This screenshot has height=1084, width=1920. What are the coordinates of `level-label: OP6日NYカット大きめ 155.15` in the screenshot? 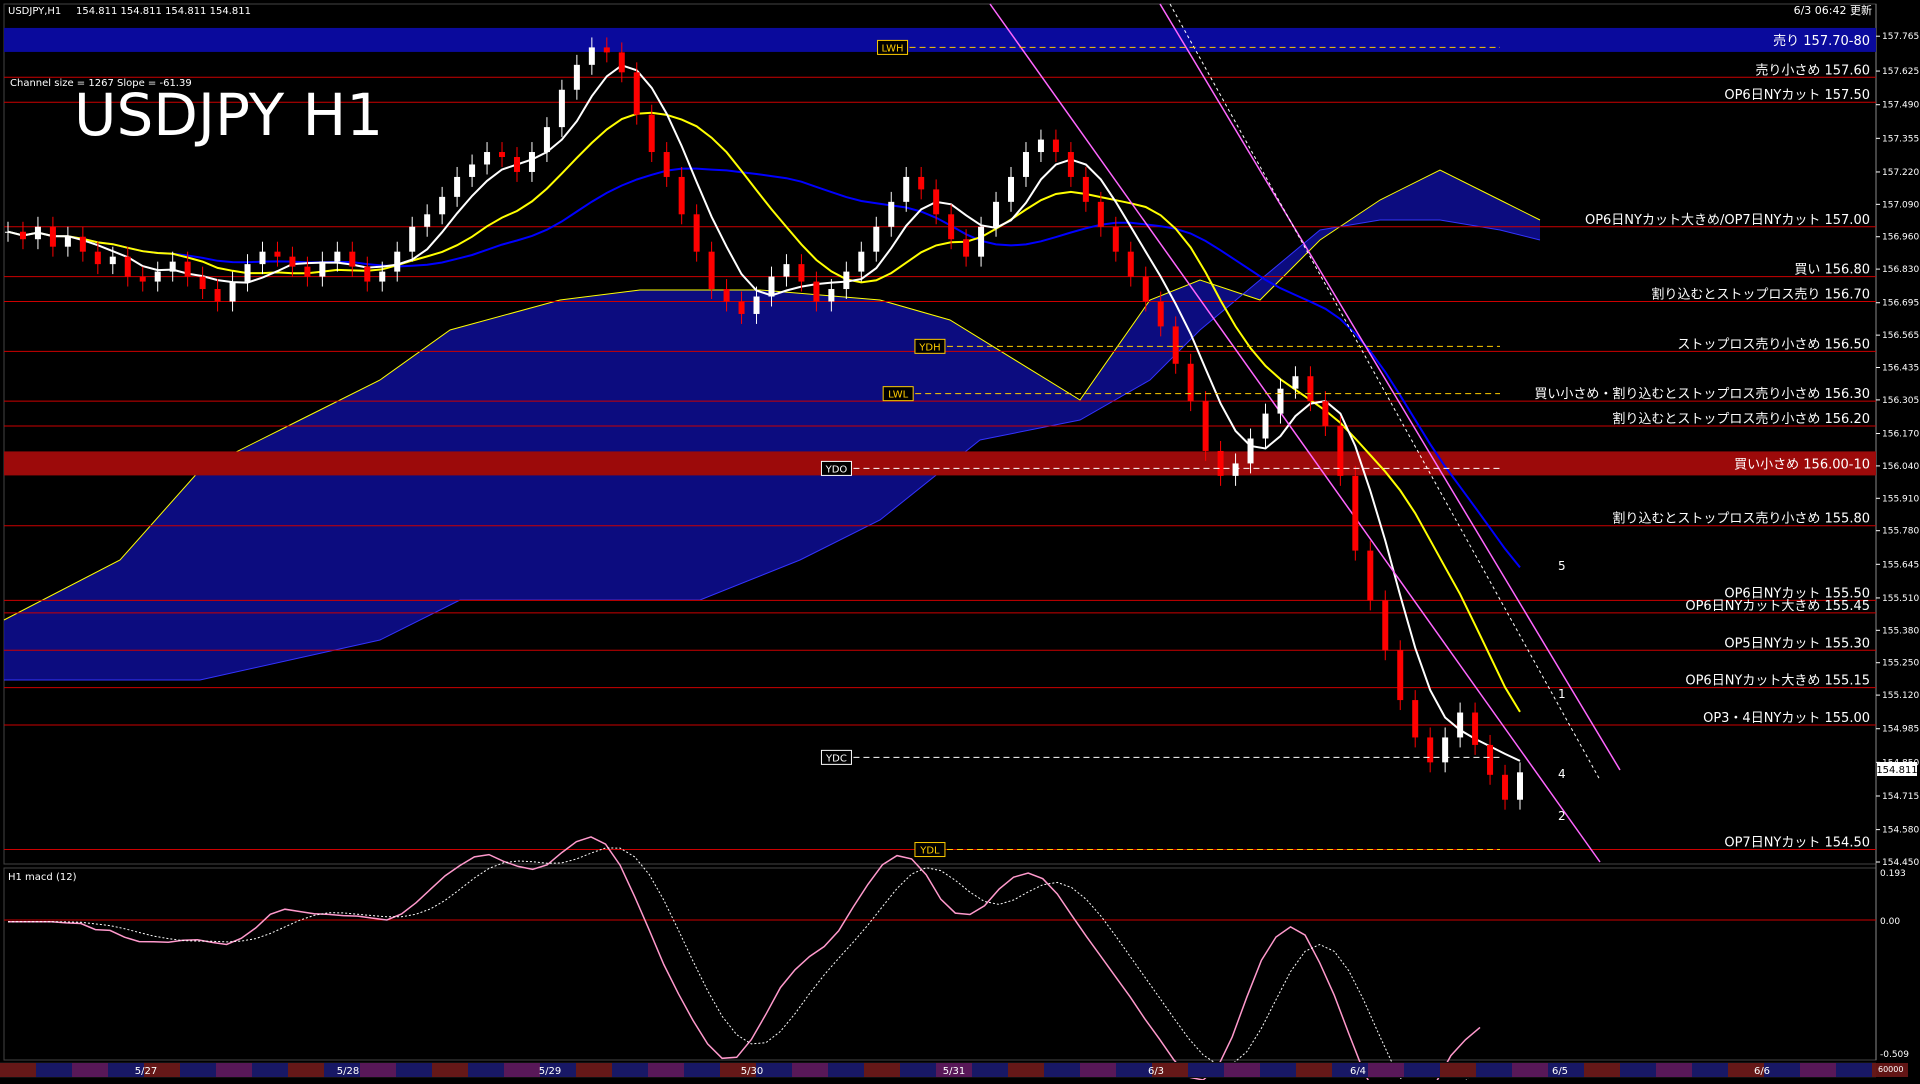 It's located at (1777, 681).